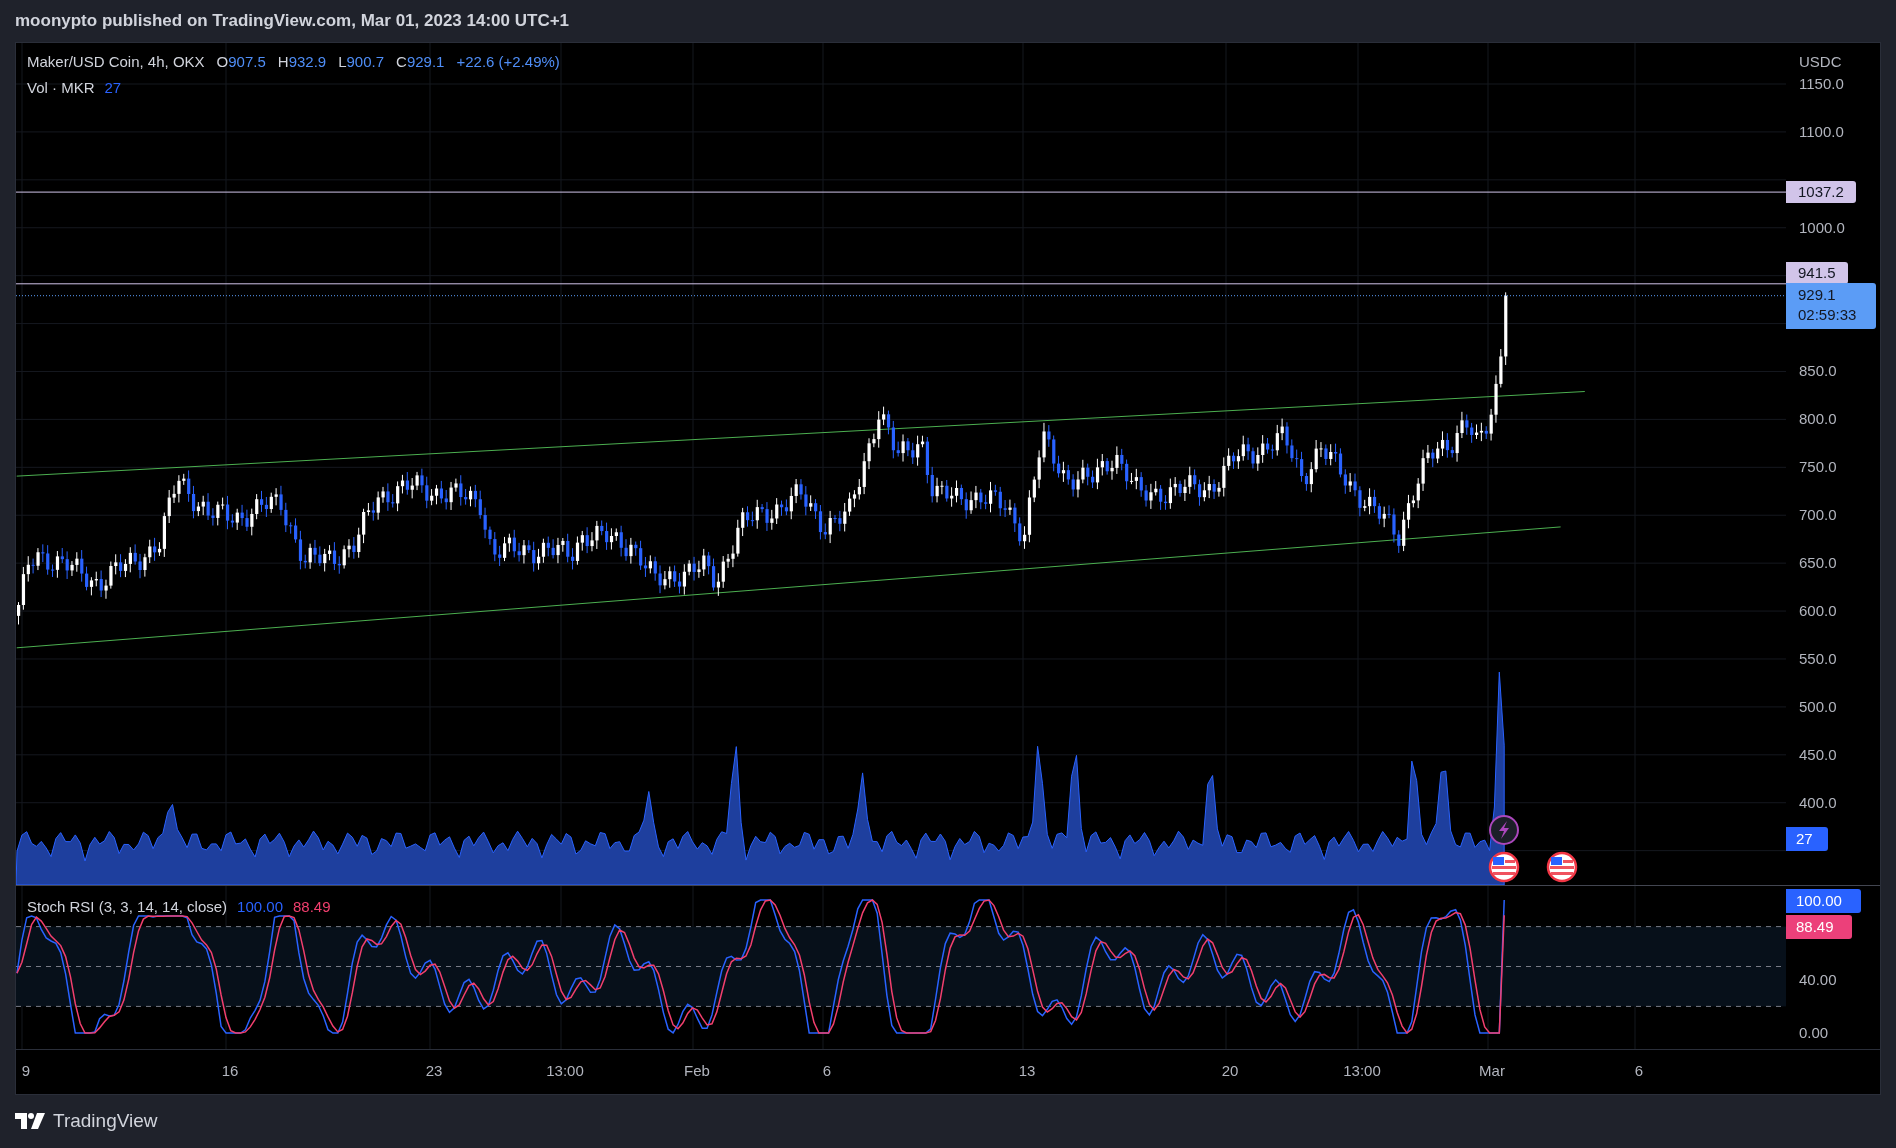 The width and height of the screenshot is (1896, 1148). I want to click on volume-label-badge: 27, so click(1807, 839).